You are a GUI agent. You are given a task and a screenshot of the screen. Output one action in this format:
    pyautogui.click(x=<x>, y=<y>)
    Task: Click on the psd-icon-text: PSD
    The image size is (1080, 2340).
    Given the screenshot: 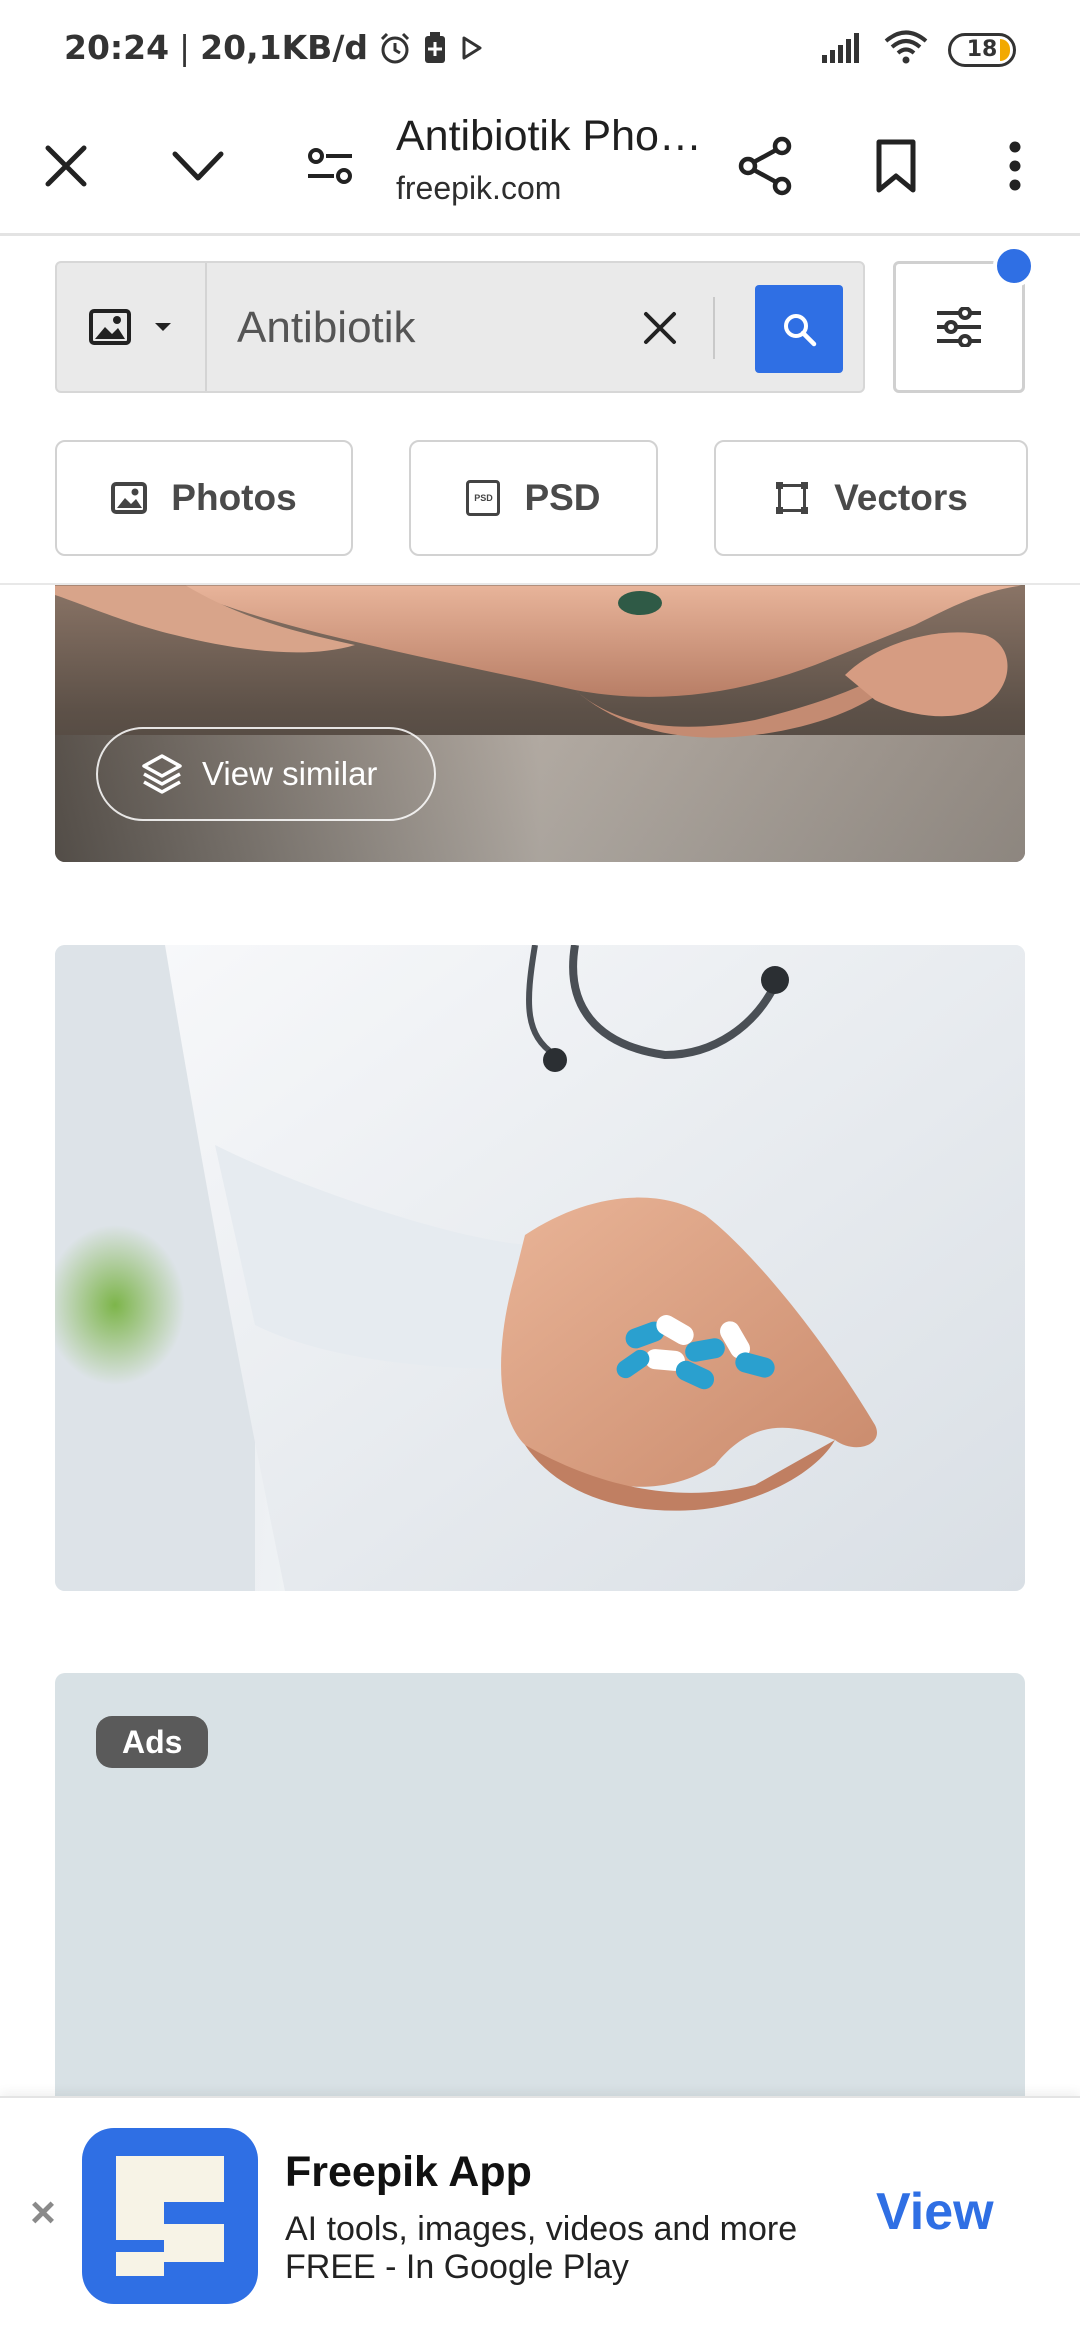 What is the action you would take?
    pyautogui.click(x=483, y=498)
    